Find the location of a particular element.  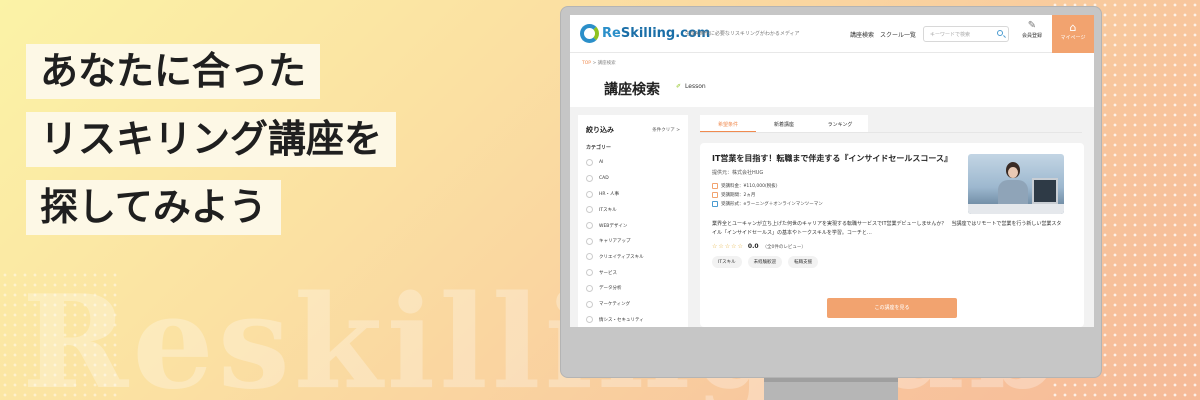

rating-review-count: （全0件のレビュー） is located at coordinates (784, 247).